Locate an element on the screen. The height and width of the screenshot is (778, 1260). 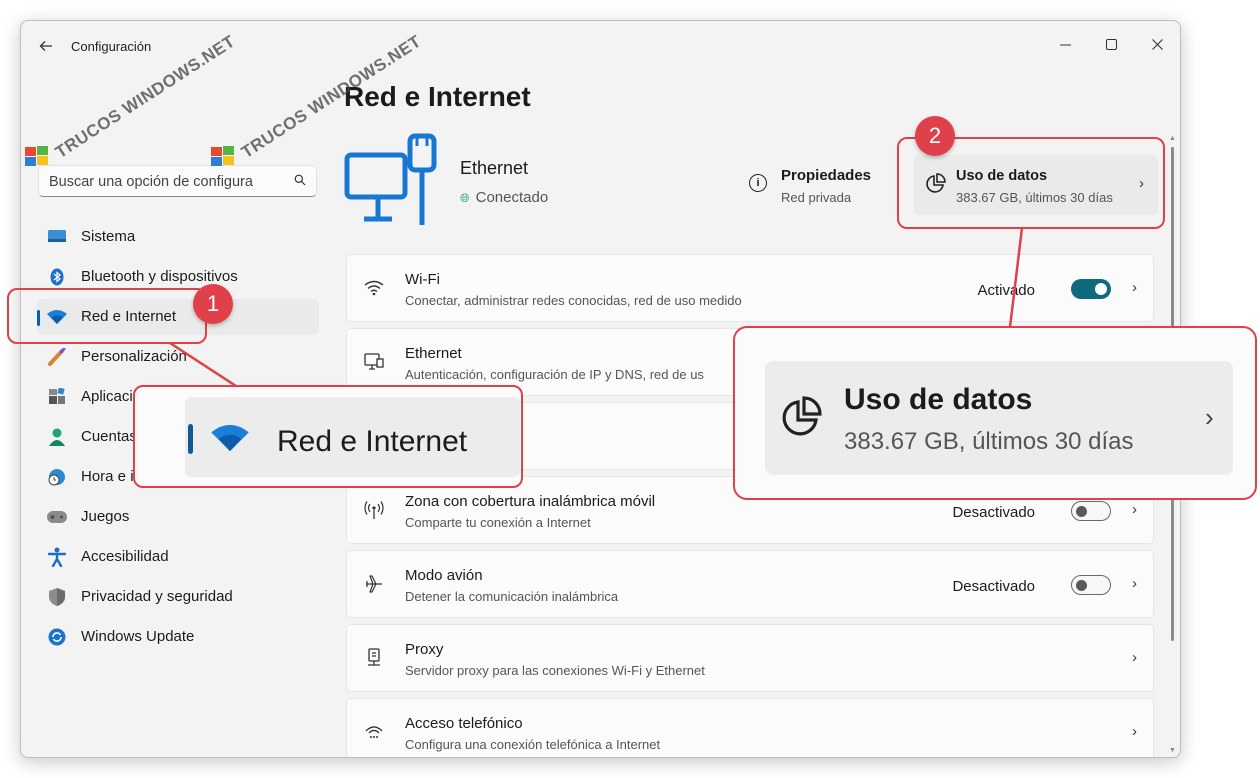
highlight-sidebar-red-internet is located at coordinates (107, 316).